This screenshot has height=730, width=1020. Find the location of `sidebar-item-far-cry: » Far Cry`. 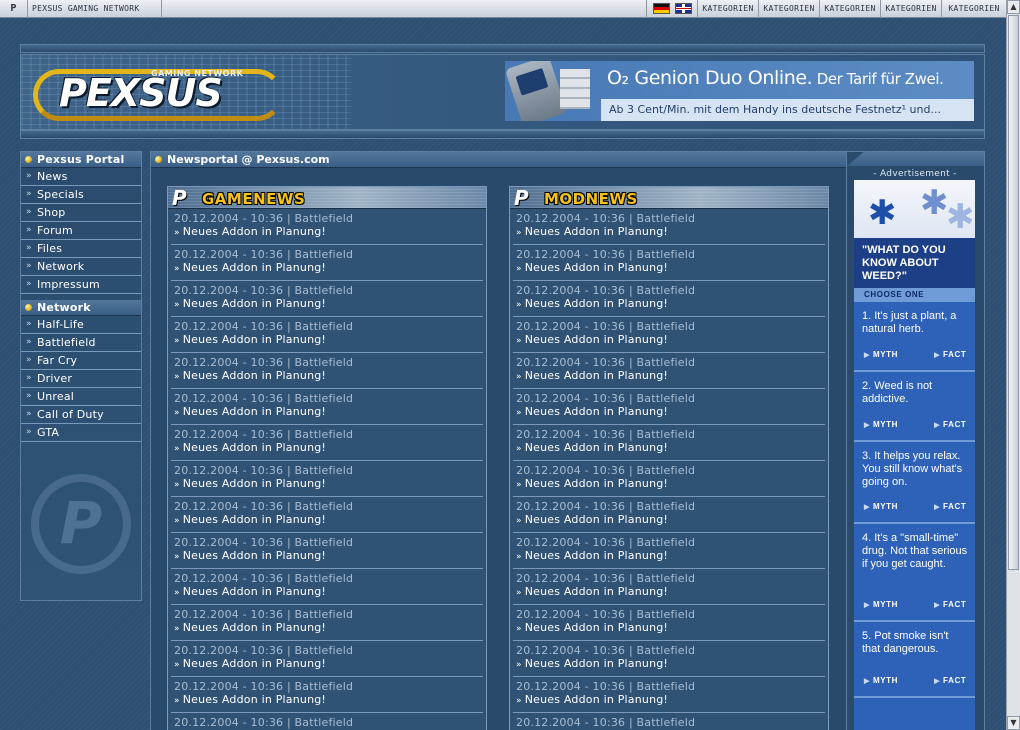

sidebar-item-far-cry: » Far Cry is located at coordinates (81, 361).